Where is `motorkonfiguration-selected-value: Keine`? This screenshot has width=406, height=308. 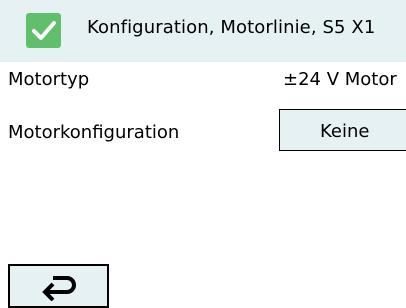 motorkonfiguration-selected-value: Keine is located at coordinates (345, 131).